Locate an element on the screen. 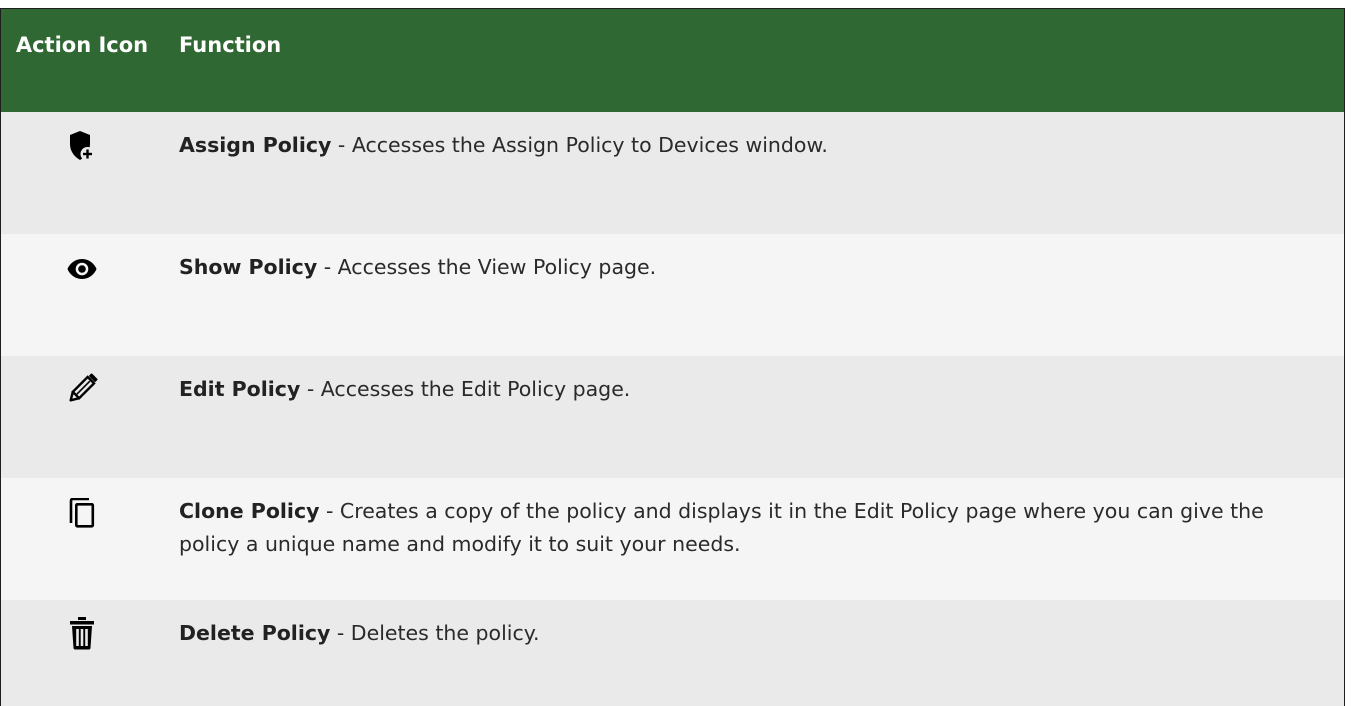  pencil-icon is located at coordinates (82, 425).